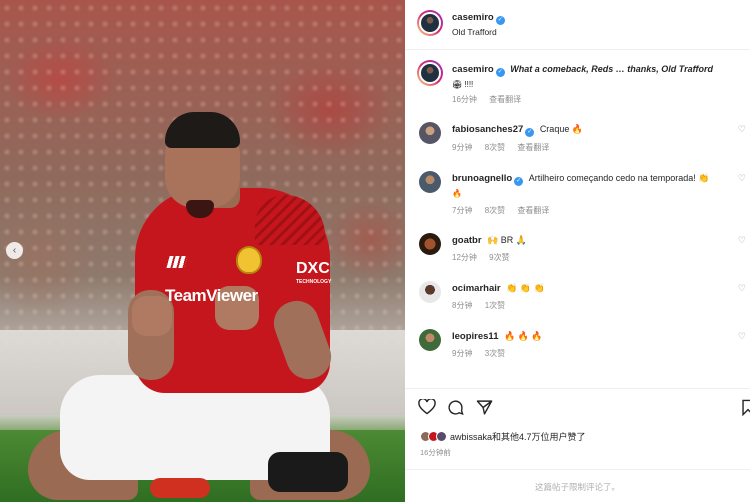 The width and height of the screenshot is (750, 502). What do you see at coordinates (518, 437) in the screenshot?
I see `likes-text: awbissaka和其他4.7万位用户赞了` at bounding box center [518, 437].